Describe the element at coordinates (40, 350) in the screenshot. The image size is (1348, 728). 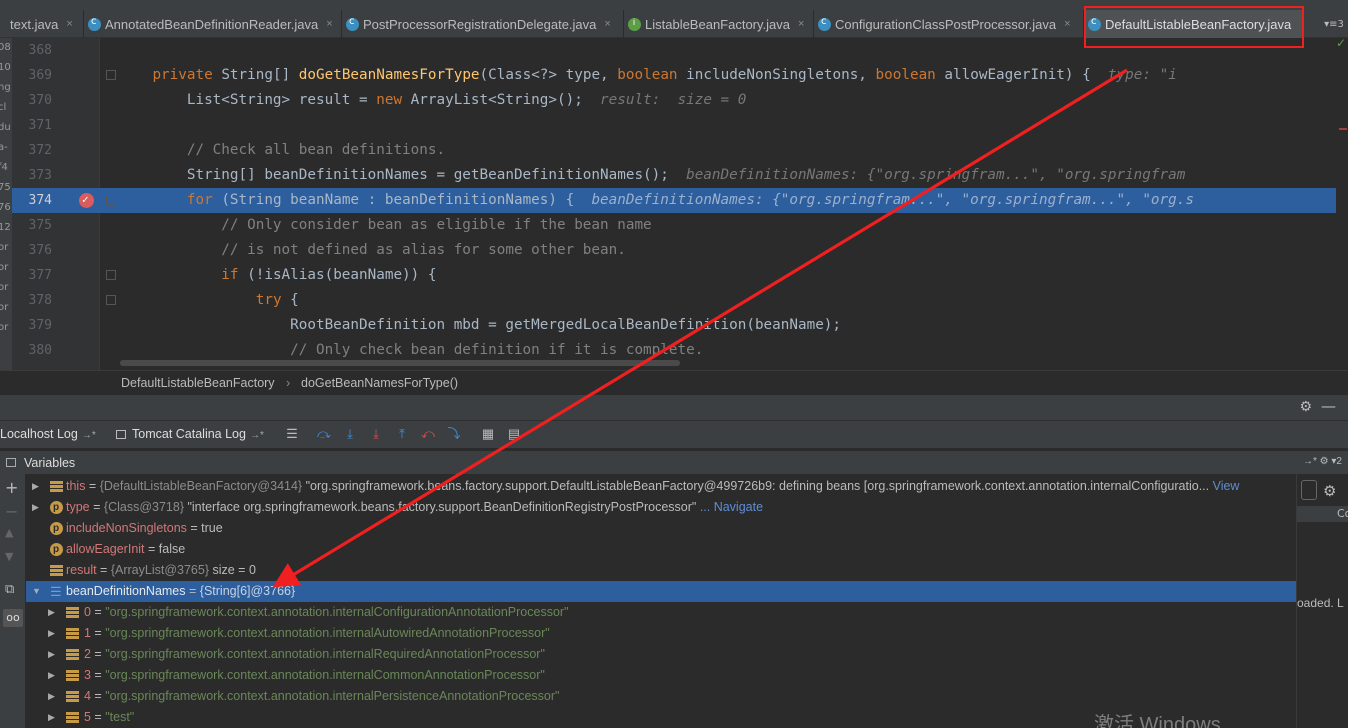
I see `line-number: 380` at that location.